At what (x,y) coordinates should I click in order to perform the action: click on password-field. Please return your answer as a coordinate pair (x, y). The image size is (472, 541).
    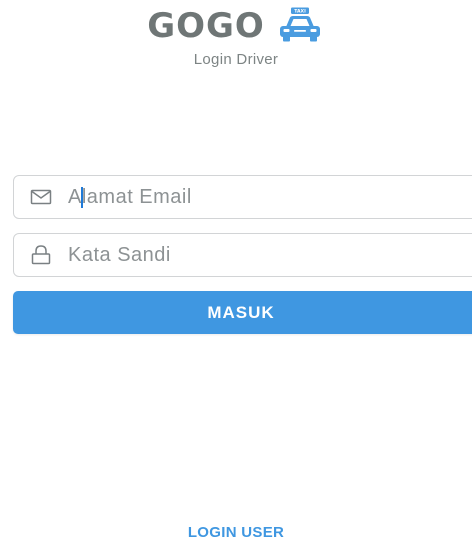
    Looking at the image, I should click on (242, 255).